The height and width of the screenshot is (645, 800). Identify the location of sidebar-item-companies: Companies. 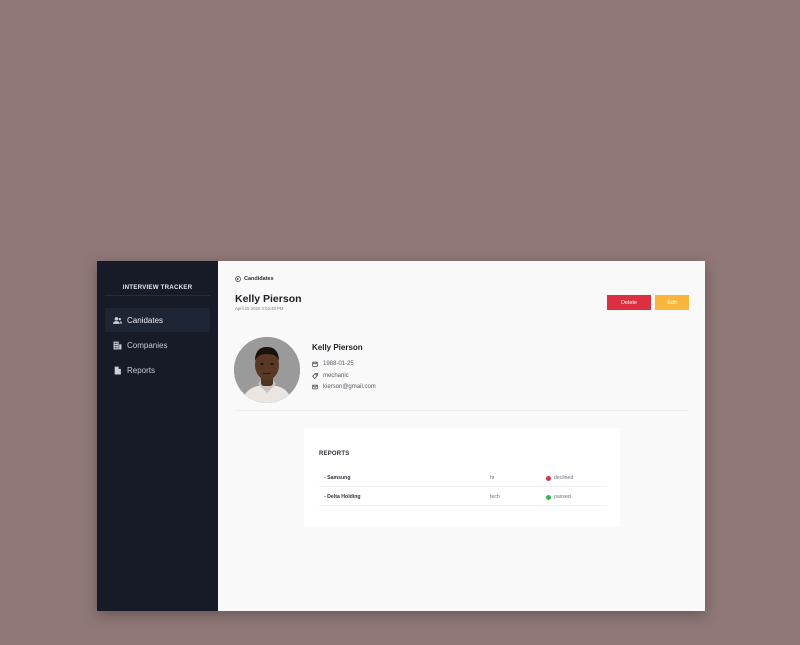
(157, 345).